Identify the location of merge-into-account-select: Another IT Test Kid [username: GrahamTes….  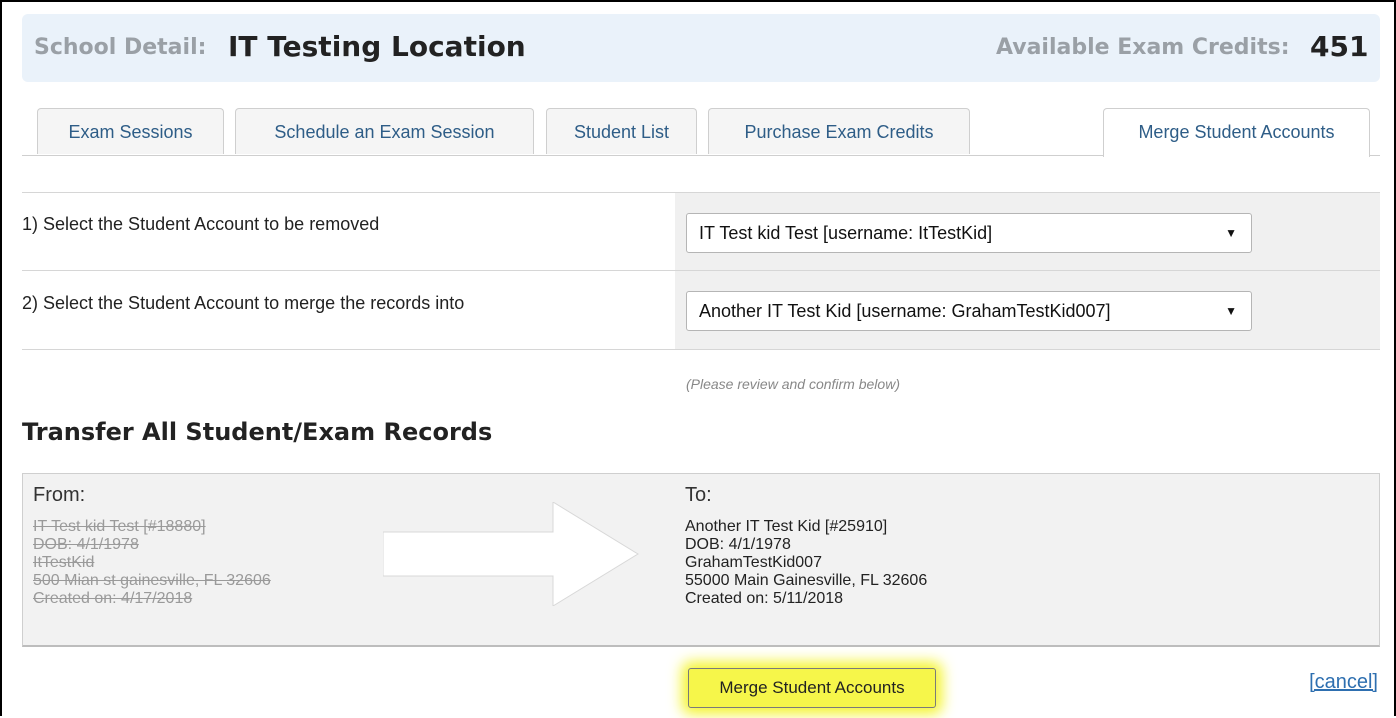
(969, 311).